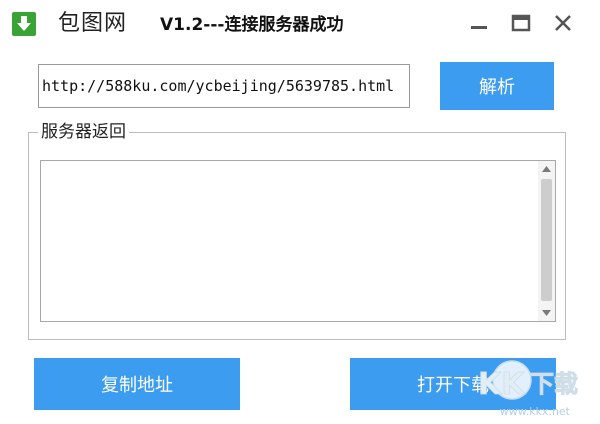 The height and width of the screenshot is (424, 600). What do you see at coordinates (554, 384) in the screenshot?
I see `svg-text: 下载` at bounding box center [554, 384].